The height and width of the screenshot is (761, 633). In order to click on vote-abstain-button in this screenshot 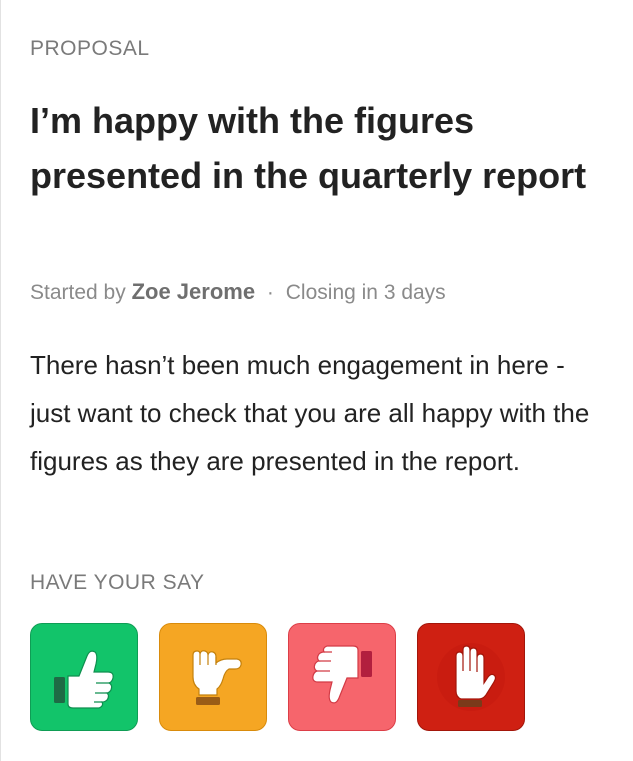, I will do `click(213, 677)`.